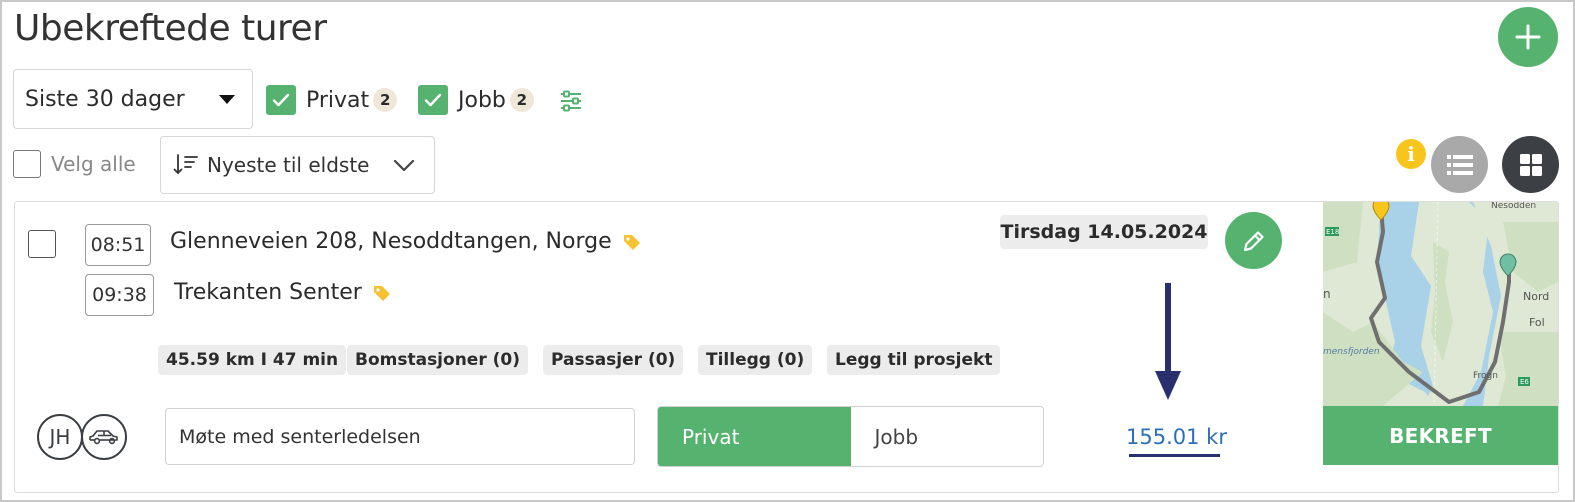 The image size is (1575, 502). What do you see at coordinates (1513, 206) in the screenshot?
I see `map-label-top: Nesodden` at bounding box center [1513, 206].